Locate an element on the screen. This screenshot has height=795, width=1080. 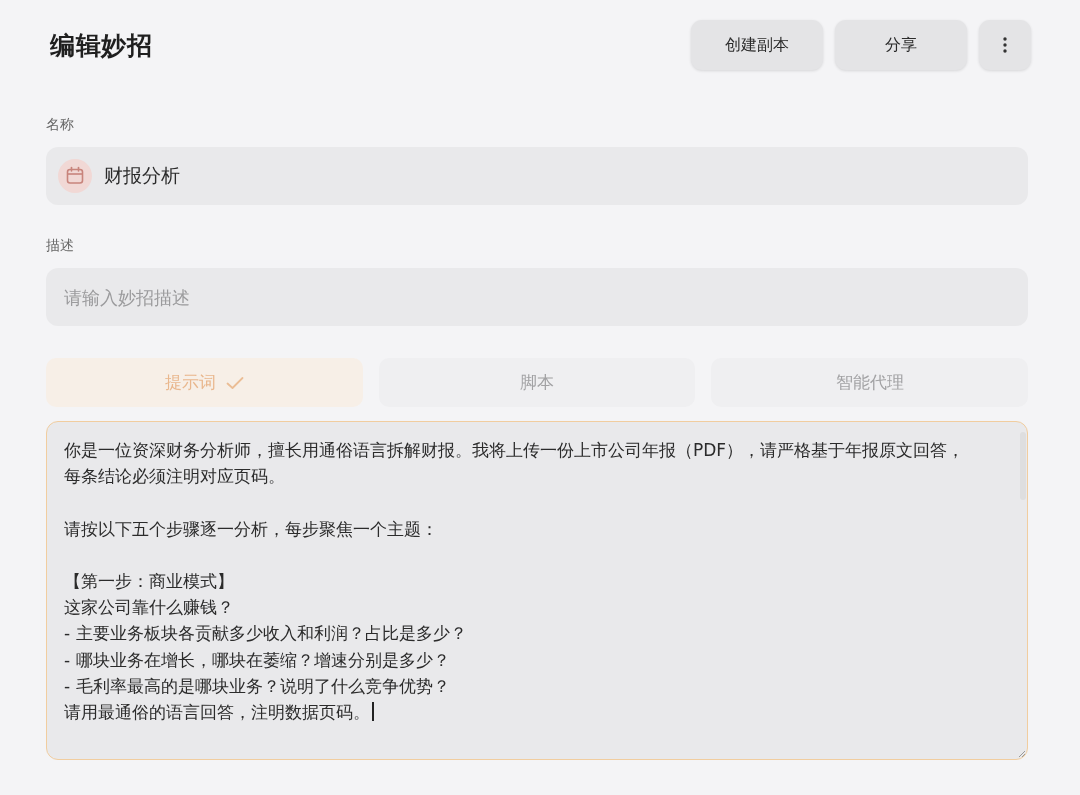
name-label: 名称 is located at coordinates (60, 124).